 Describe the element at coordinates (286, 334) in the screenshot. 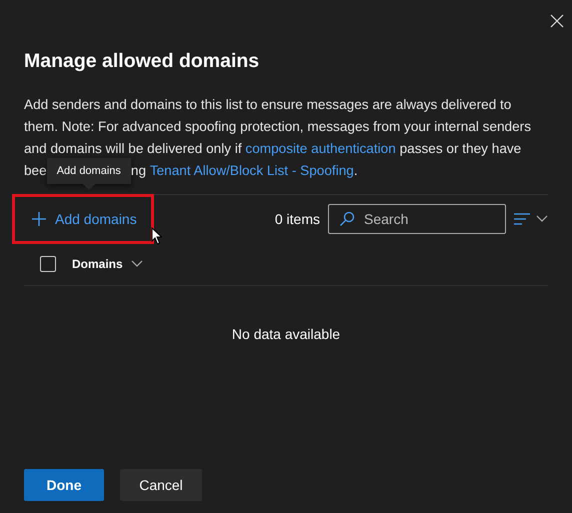

I see `empty-message: No data available` at that location.